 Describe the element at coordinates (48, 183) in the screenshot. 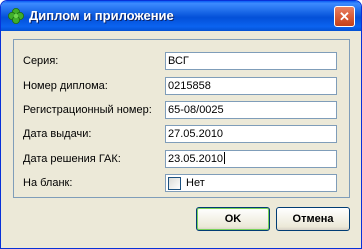

I see `blank-label: На бланк:` at that location.